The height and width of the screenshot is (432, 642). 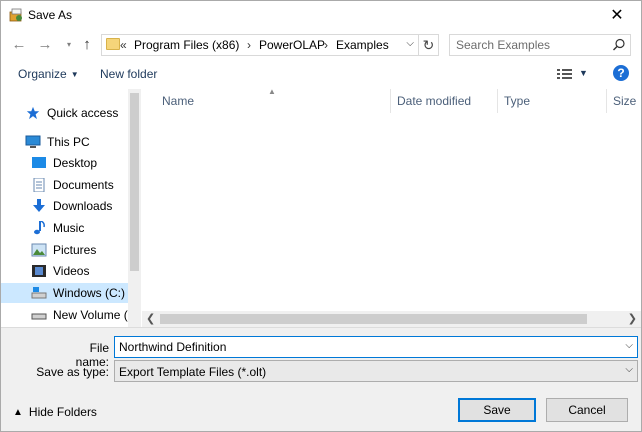 What do you see at coordinates (19, 45) in the screenshot?
I see `back-arrow-icon: ←` at bounding box center [19, 45].